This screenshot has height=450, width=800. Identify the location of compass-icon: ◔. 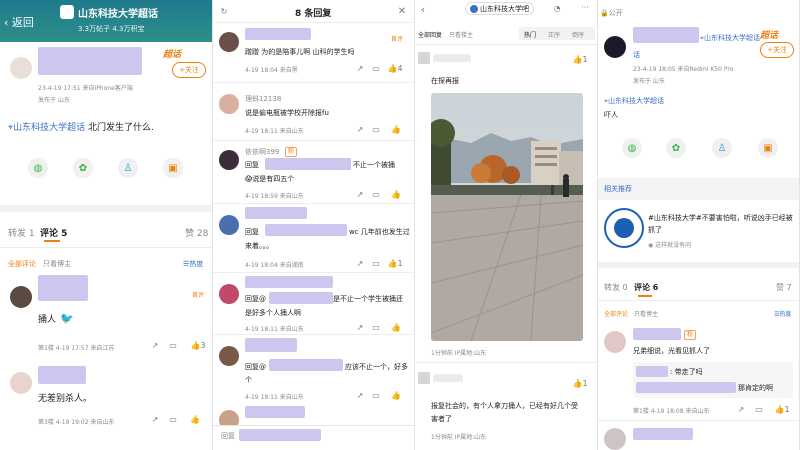
(557, 8).